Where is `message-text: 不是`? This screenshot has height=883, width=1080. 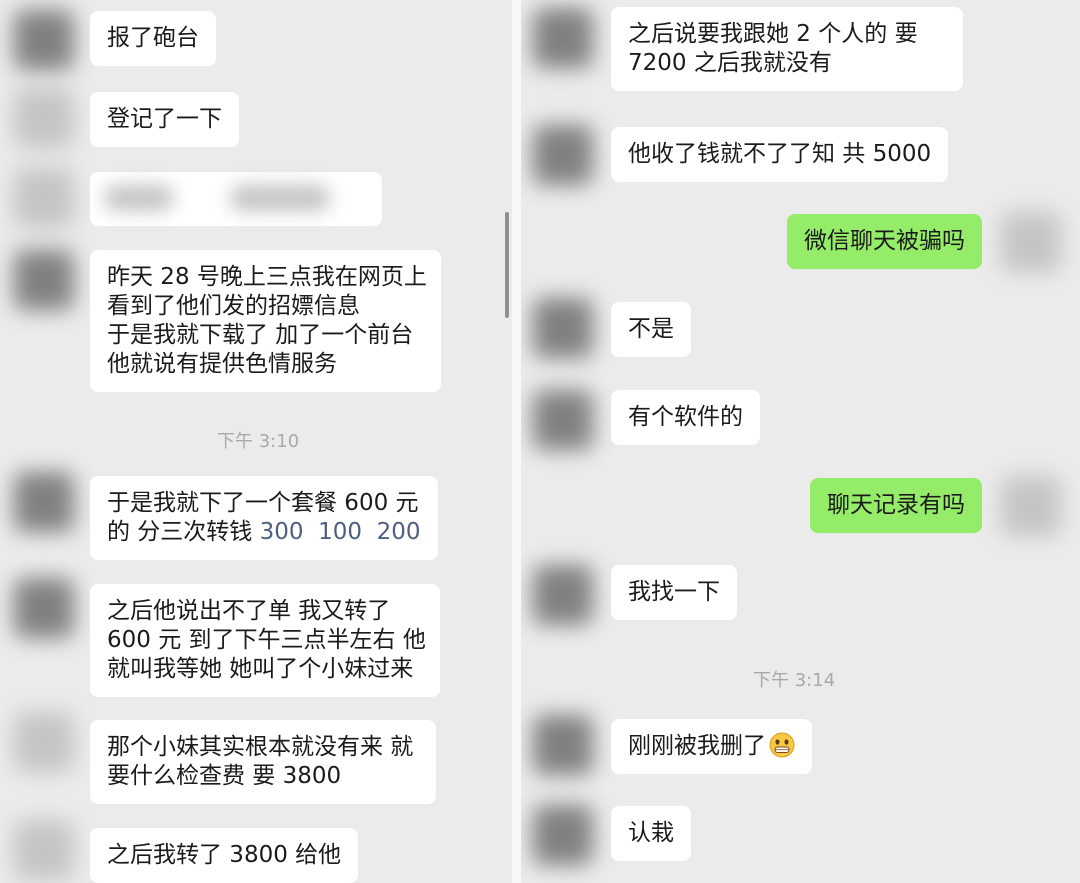 message-text: 不是 is located at coordinates (651, 329).